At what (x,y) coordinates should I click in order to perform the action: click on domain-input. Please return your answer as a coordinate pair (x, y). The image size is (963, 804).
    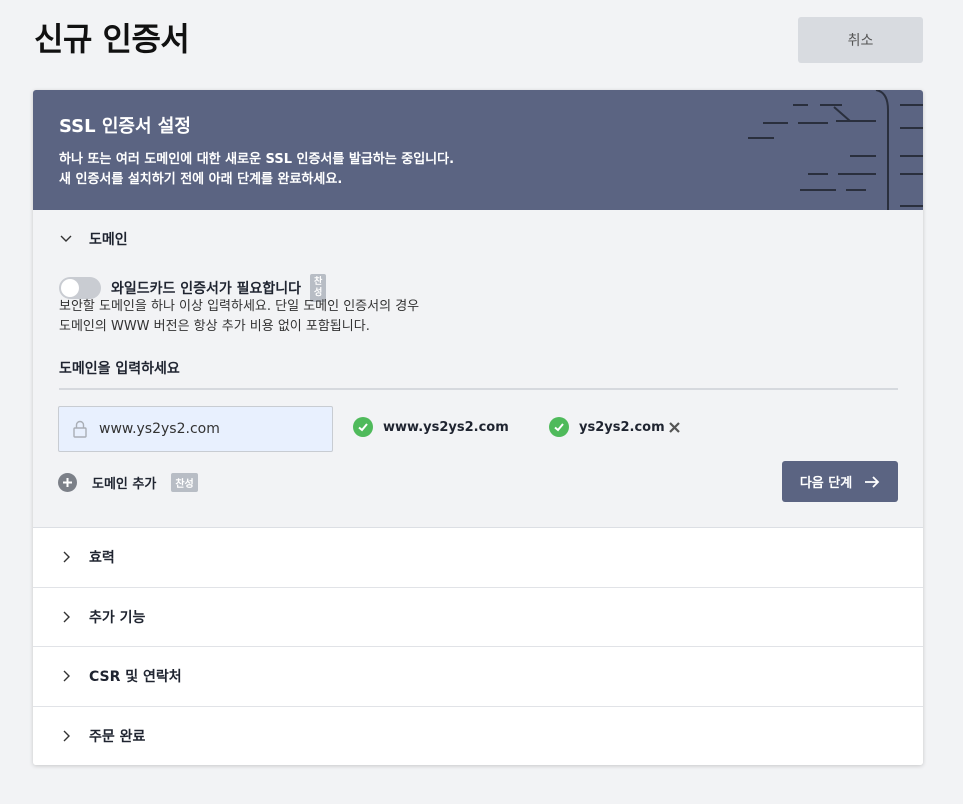
    Looking at the image, I should click on (199, 429).